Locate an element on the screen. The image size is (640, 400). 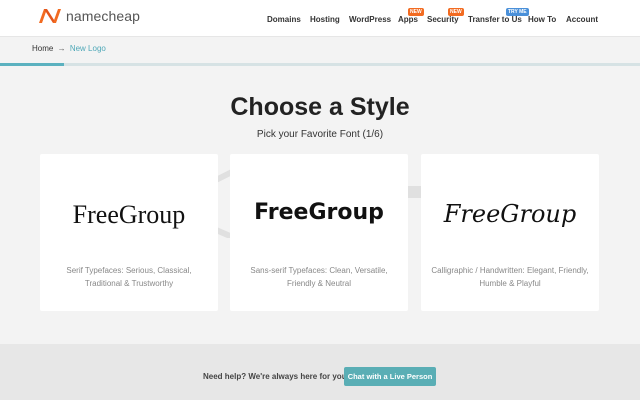
chat-live-person-button: Chat with a Live Person is located at coordinates (390, 376).